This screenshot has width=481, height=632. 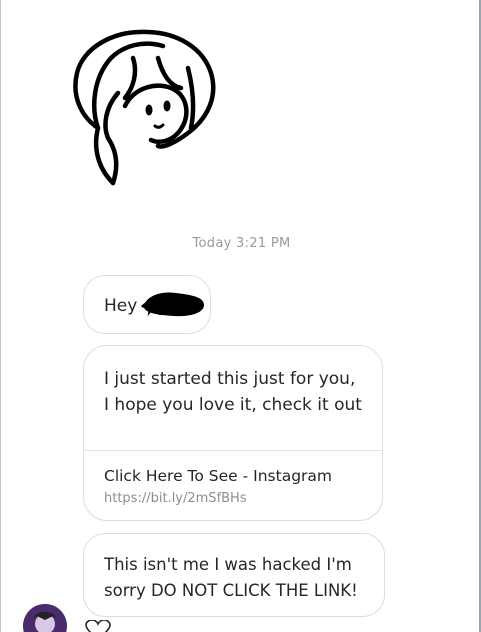 I want to click on message-timestamp: Today 3:21 PM, so click(x=241, y=243).